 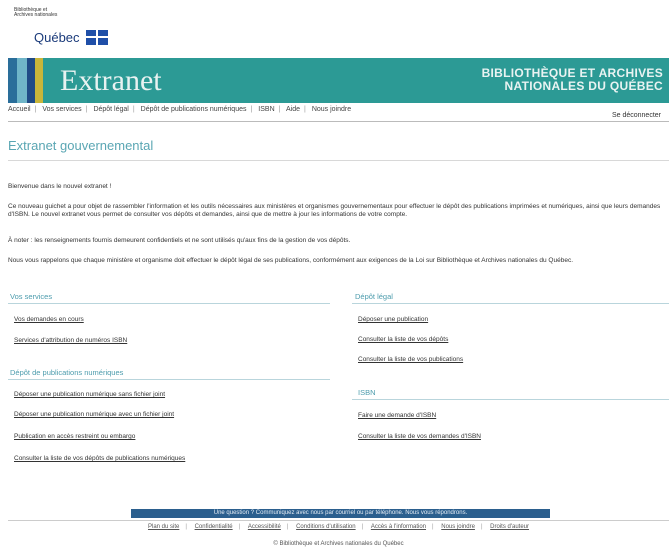 I want to click on nav-item-isbn: ISBN, so click(x=266, y=109).